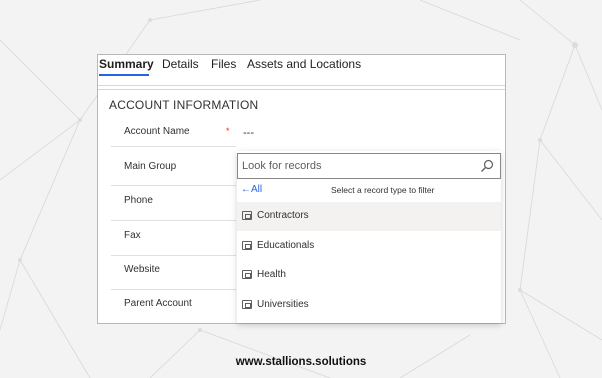  I want to click on field-label-main-group: Main Group, so click(150, 166).